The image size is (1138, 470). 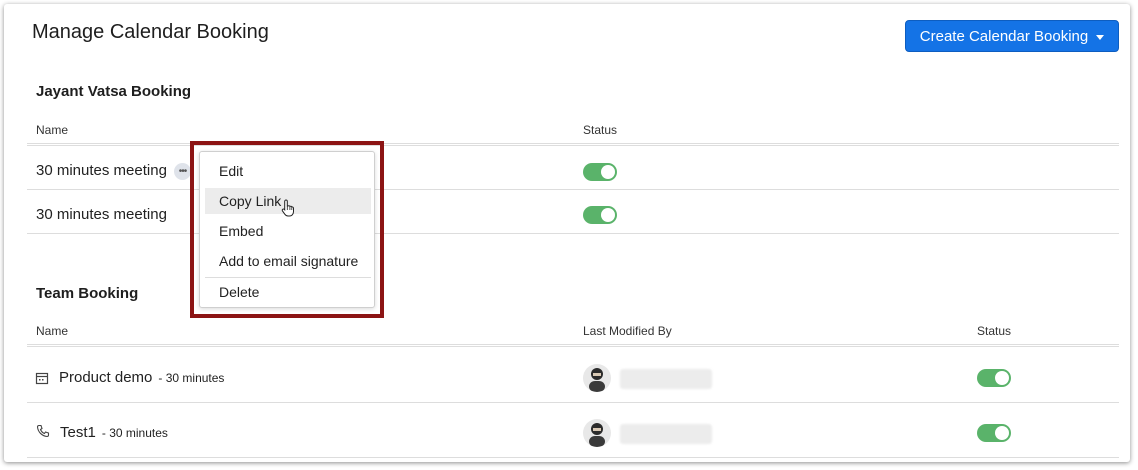 I want to click on team-booking-name: Product demo - 30 minutes, so click(x=141, y=377).